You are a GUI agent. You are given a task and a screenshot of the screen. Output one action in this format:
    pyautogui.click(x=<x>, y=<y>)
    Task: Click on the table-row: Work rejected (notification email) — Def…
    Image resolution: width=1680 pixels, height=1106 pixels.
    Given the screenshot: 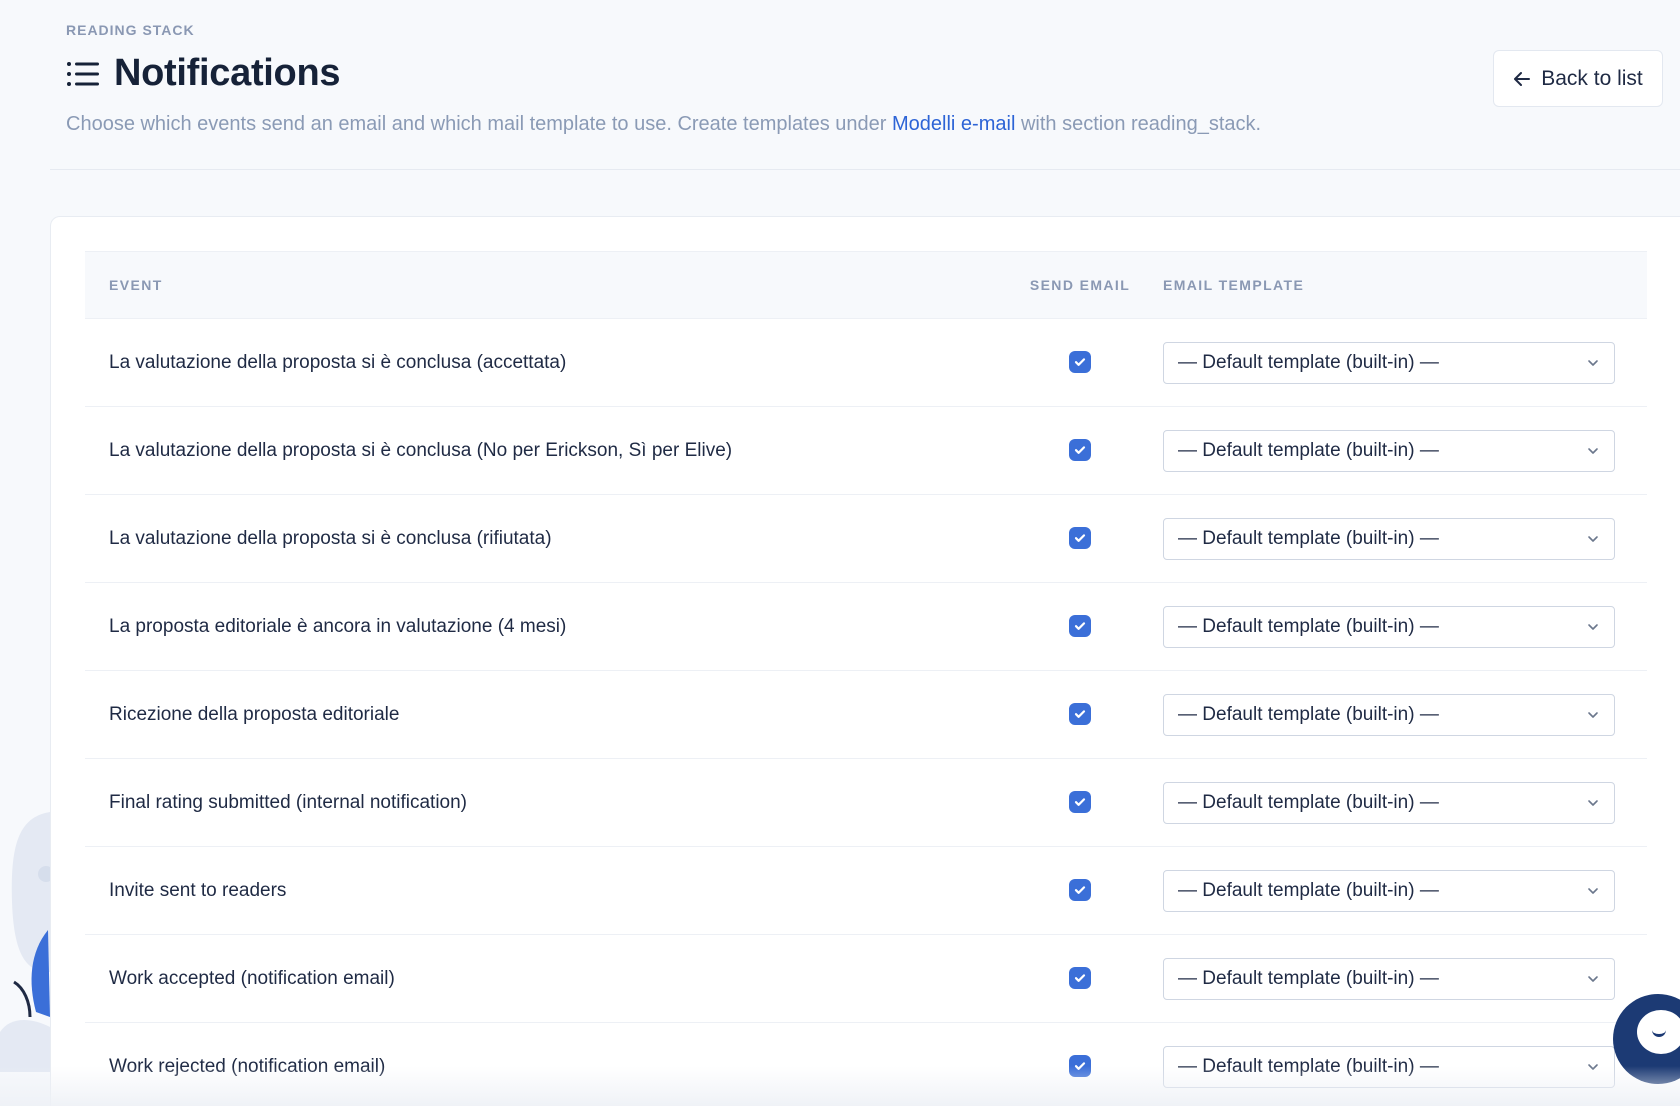 What is the action you would take?
    pyautogui.click(x=866, y=1064)
    